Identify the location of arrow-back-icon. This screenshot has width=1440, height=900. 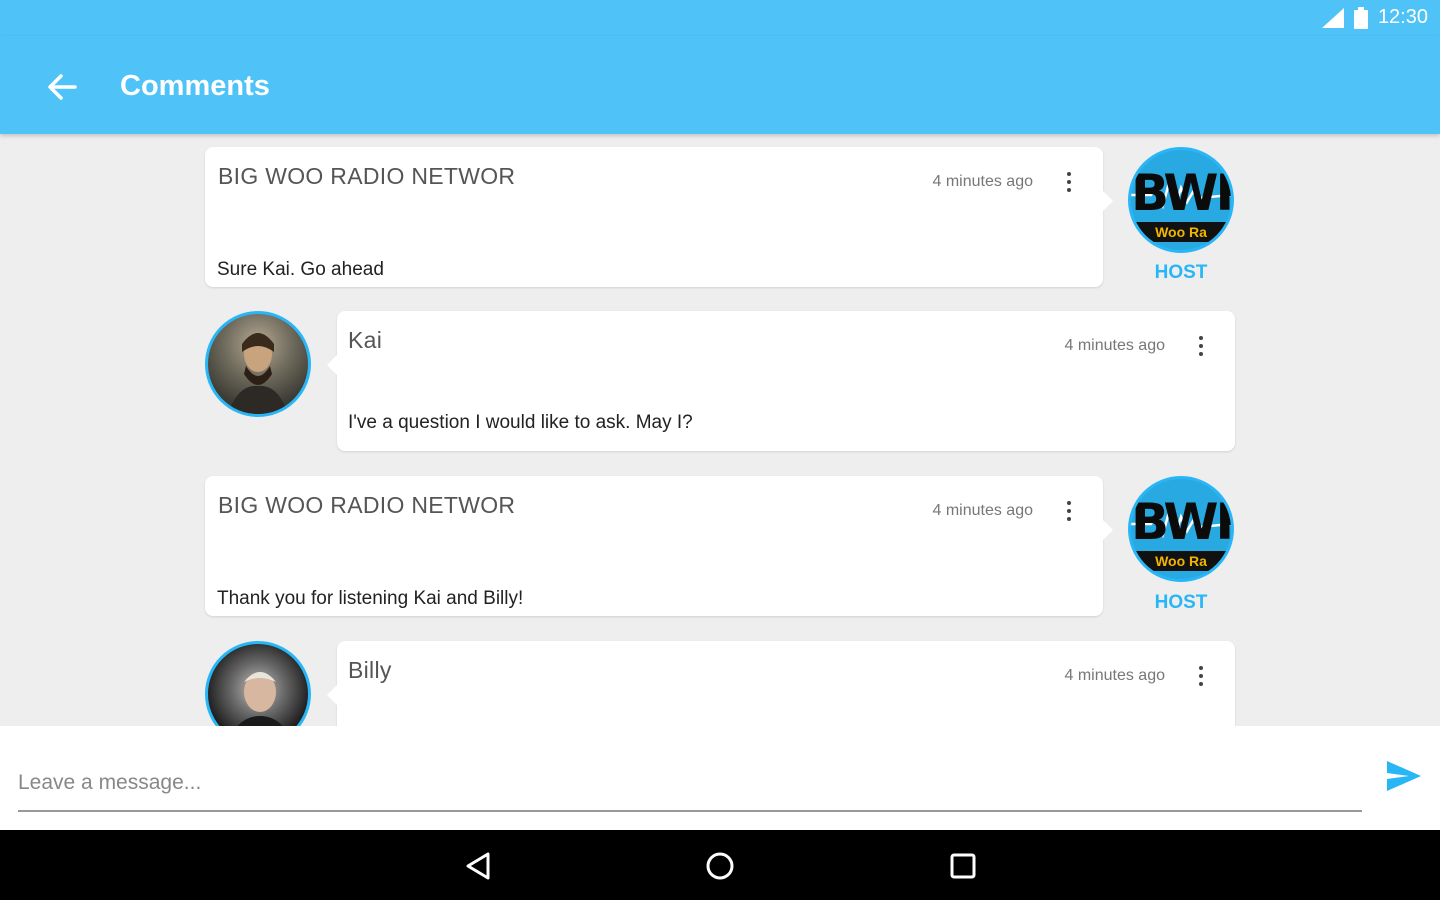
(62, 87).